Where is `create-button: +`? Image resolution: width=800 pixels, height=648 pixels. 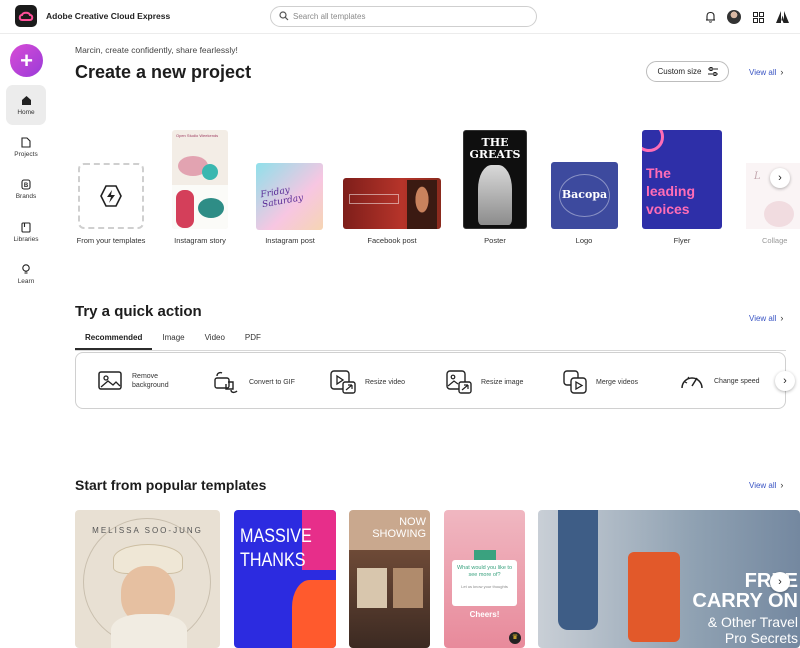 create-button: + is located at coordinates (26, 60).